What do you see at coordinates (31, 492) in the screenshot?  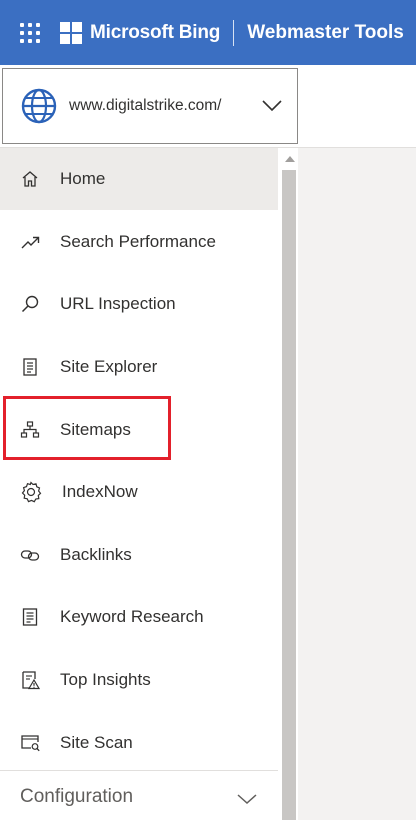 I see `gear-icon` at bounding box center [31, 492].